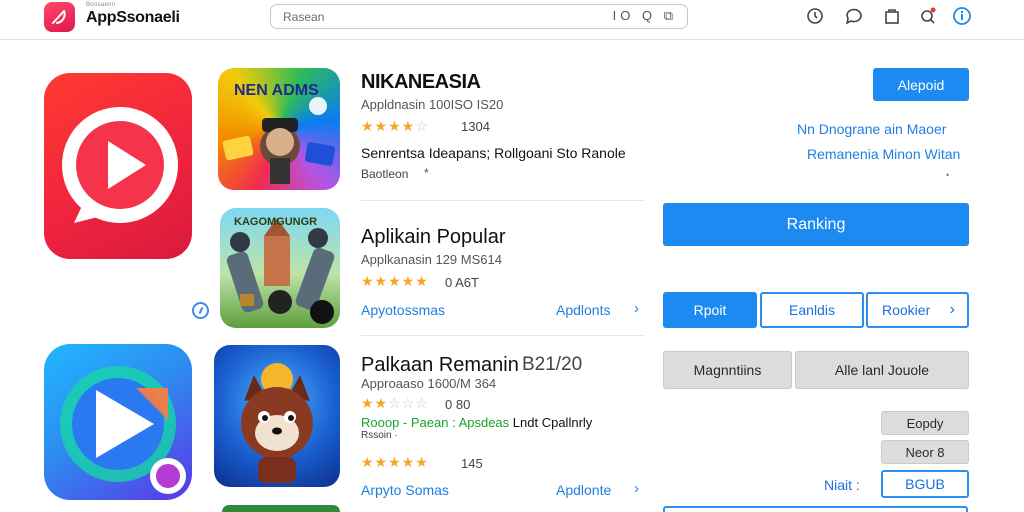  I want to click on app-meta-1: Appldnasin 100ISO IS20, so click(432, 104).